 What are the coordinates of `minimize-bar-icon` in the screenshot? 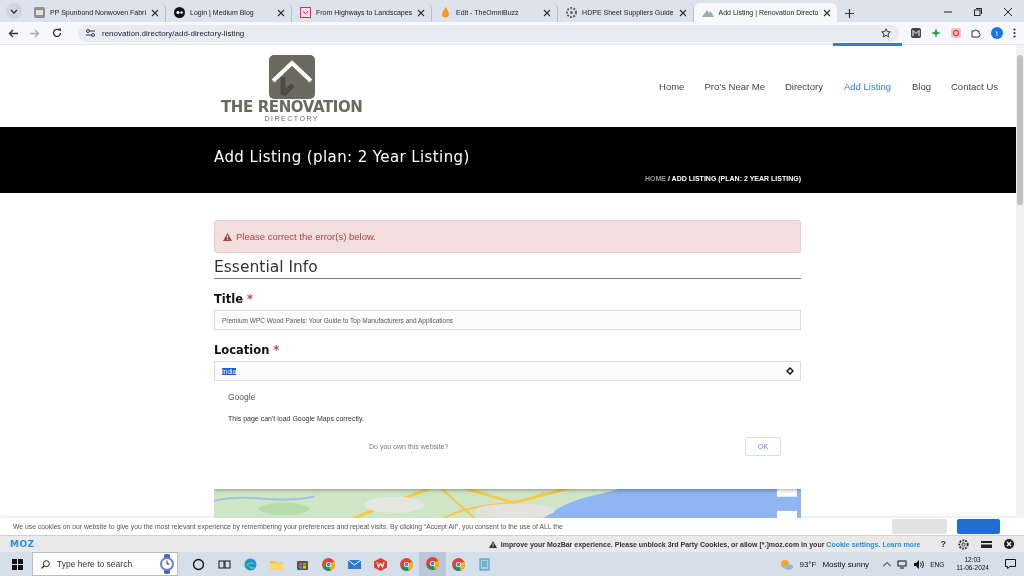 It's located at (986, 544).